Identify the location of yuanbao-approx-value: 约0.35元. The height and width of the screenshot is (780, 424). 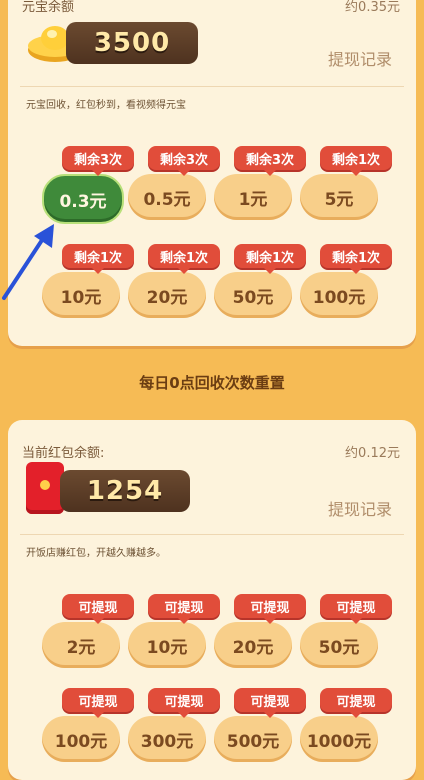
(372, 7).